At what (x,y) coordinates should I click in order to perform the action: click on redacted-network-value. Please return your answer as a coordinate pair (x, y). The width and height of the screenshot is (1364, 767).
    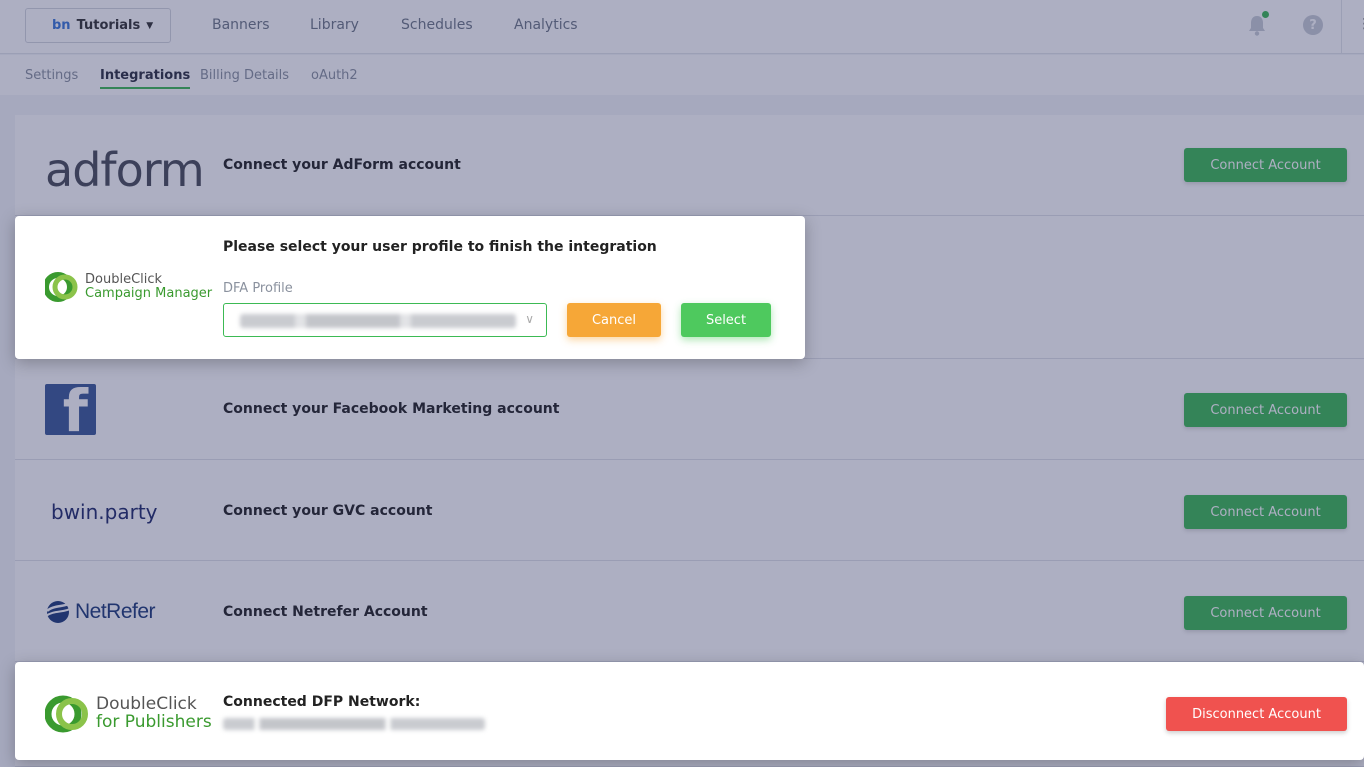
    Looking at the image, I should click on (354, 724).